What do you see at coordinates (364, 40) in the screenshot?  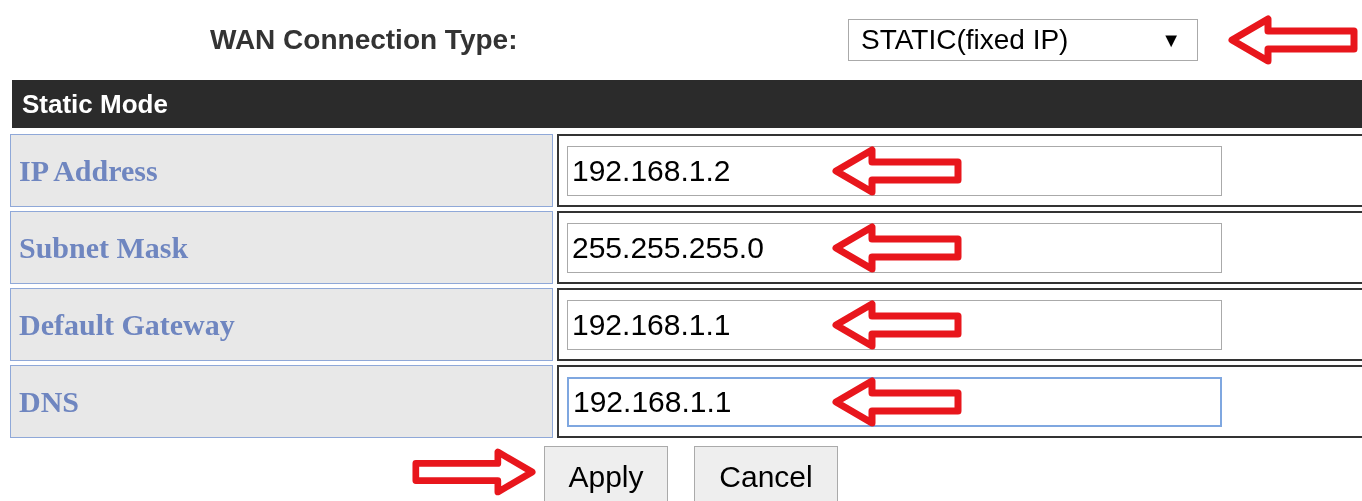 I see `wan-connection-label: WAN Connection Type:` at bounding box center [364, 40].